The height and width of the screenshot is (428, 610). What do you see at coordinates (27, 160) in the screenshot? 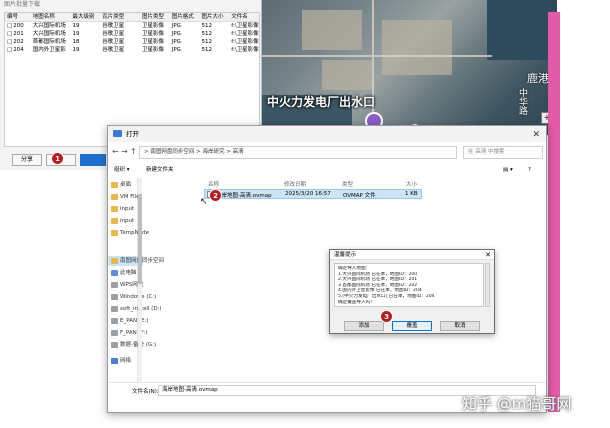
I see `share-button: 分享` at bounding box center [27, 160].